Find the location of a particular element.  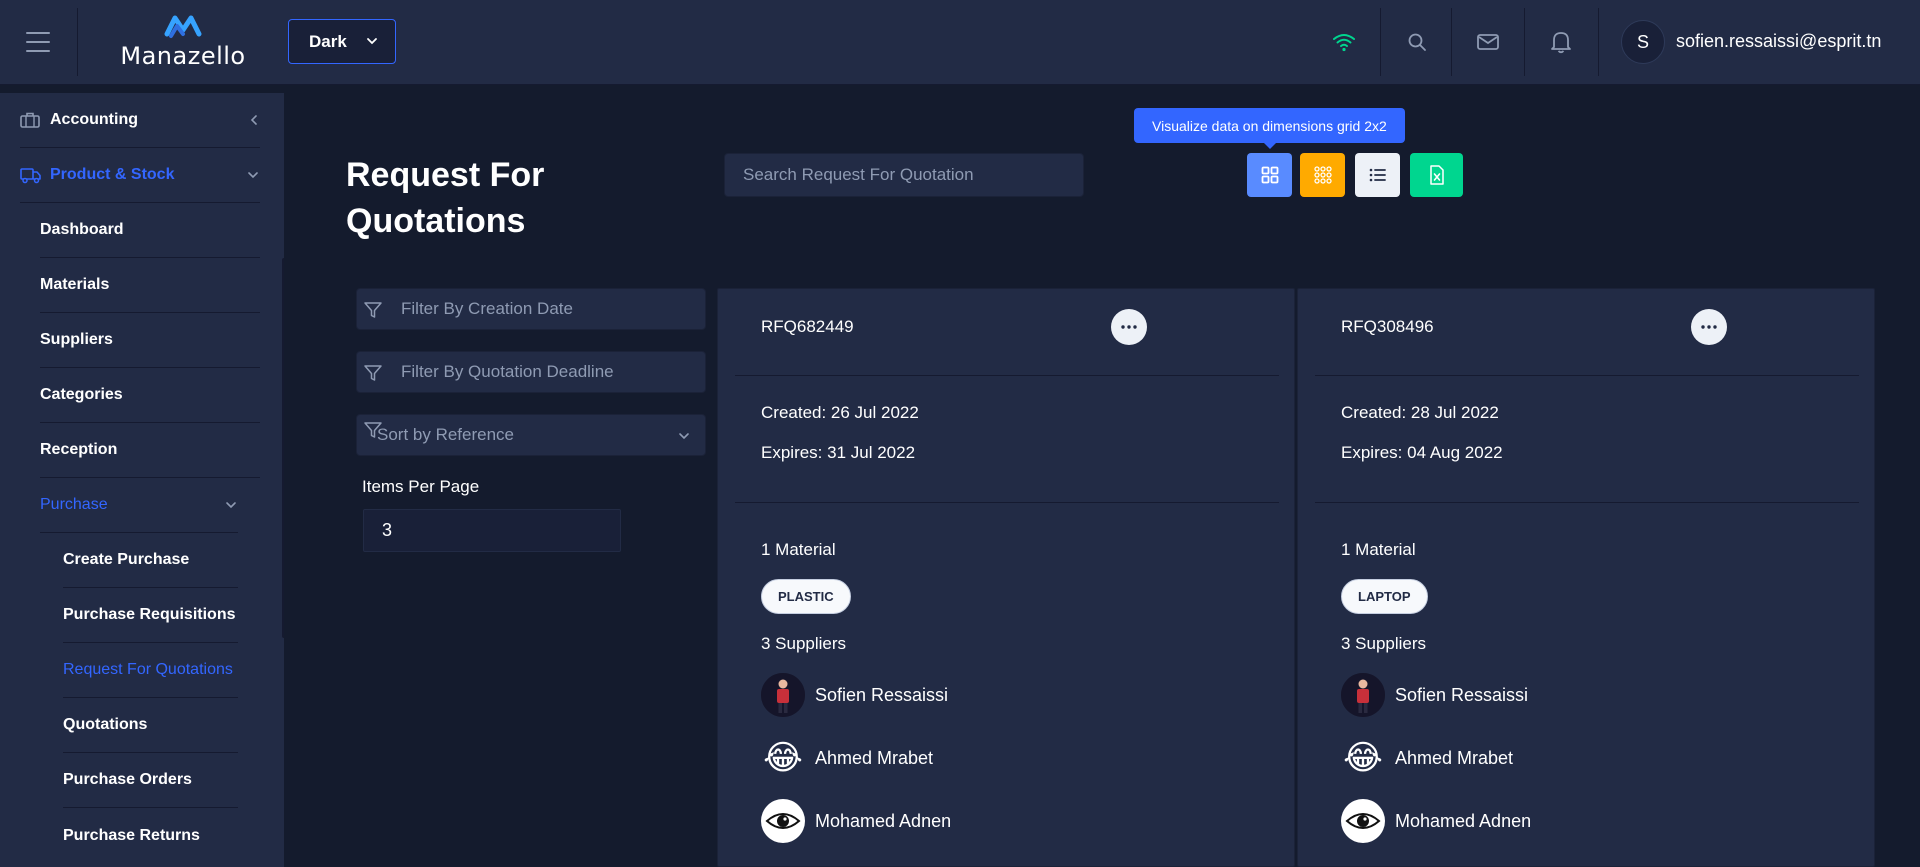

expires-date: Expires: 04 Aug 2022 is located at coordinates (1422, 452).